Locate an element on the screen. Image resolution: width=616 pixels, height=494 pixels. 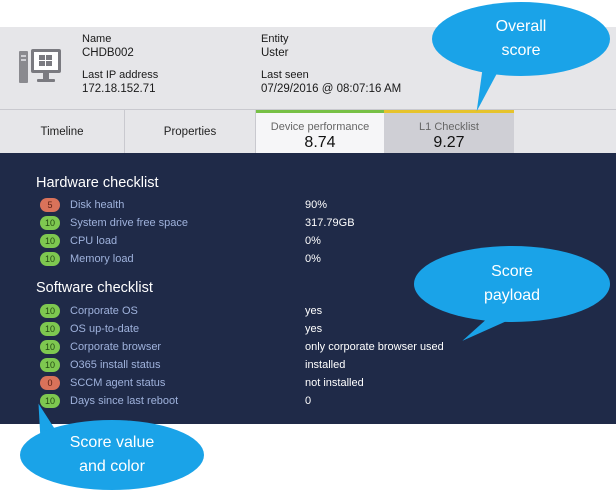
name-label: Name is located at coordinates (97, 39).